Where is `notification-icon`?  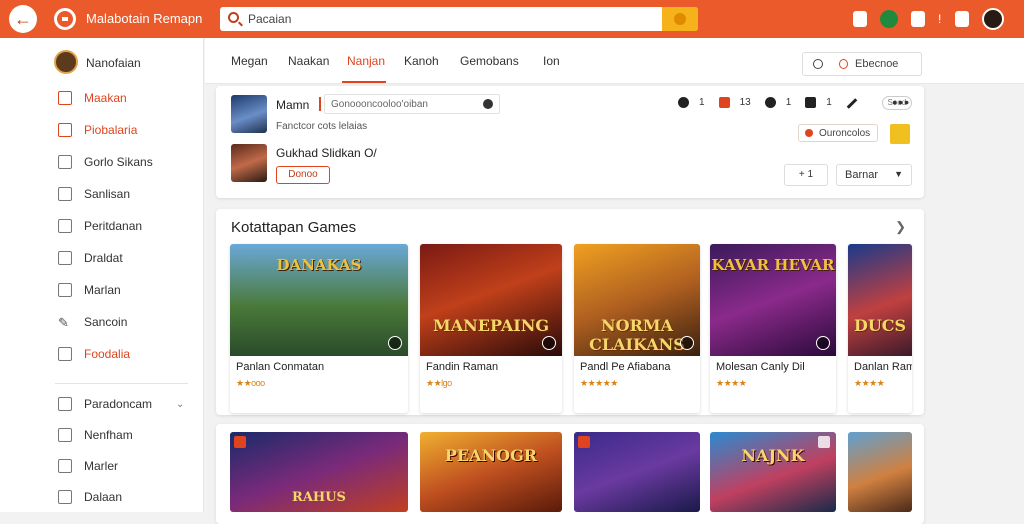
notification-icon is located at coordinates (918, 19).